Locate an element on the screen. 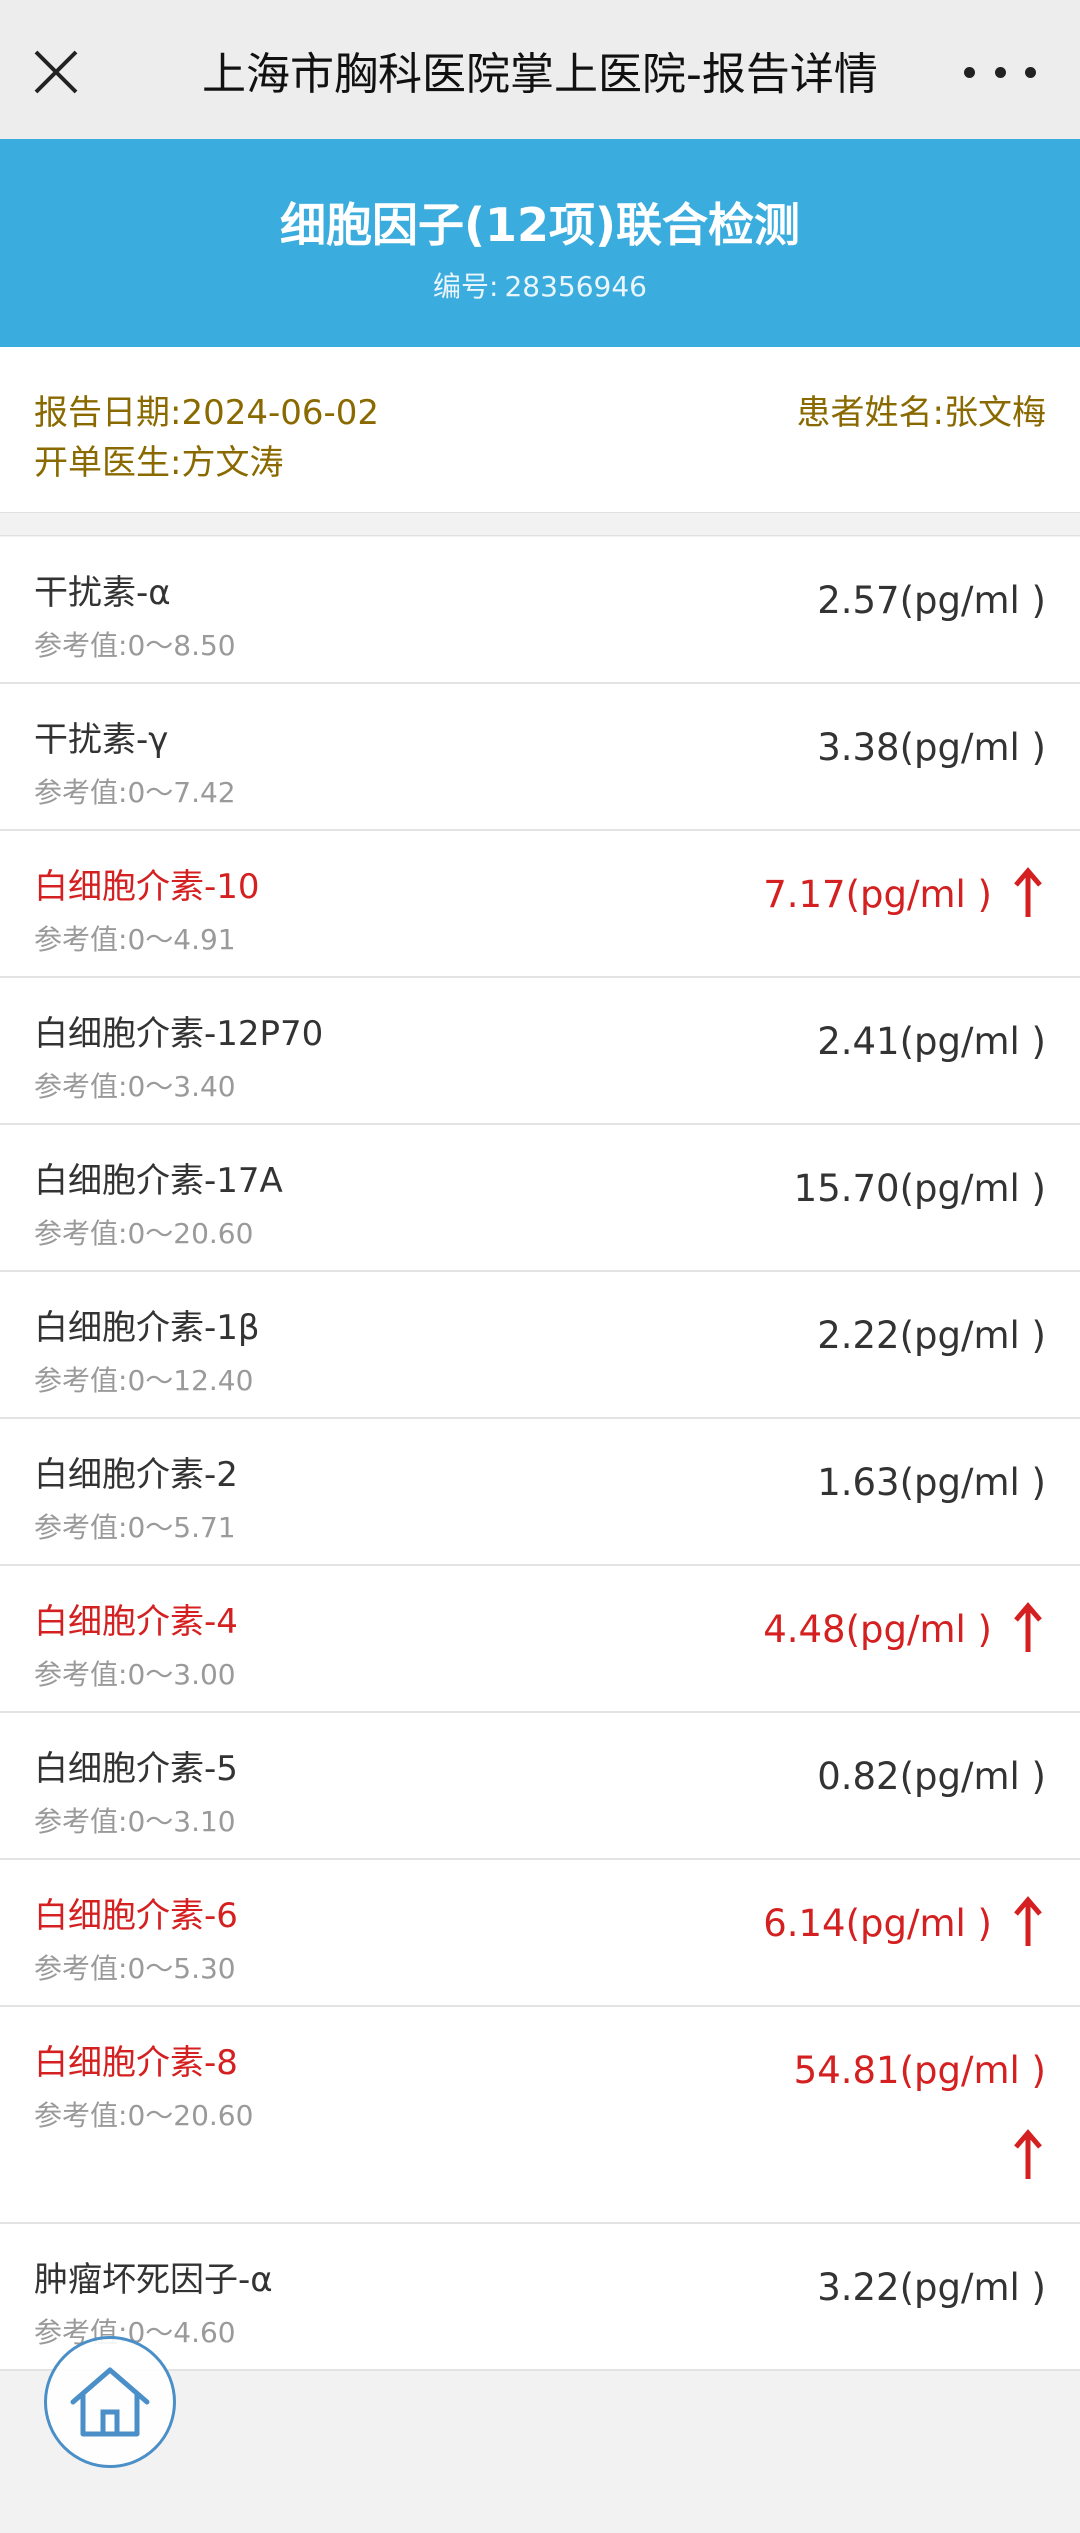 This screenshot has height=2533, width=1080. top-navbar: 上海市胸科医院掌上医院-报告详情 is located at coordinates (540, 69).